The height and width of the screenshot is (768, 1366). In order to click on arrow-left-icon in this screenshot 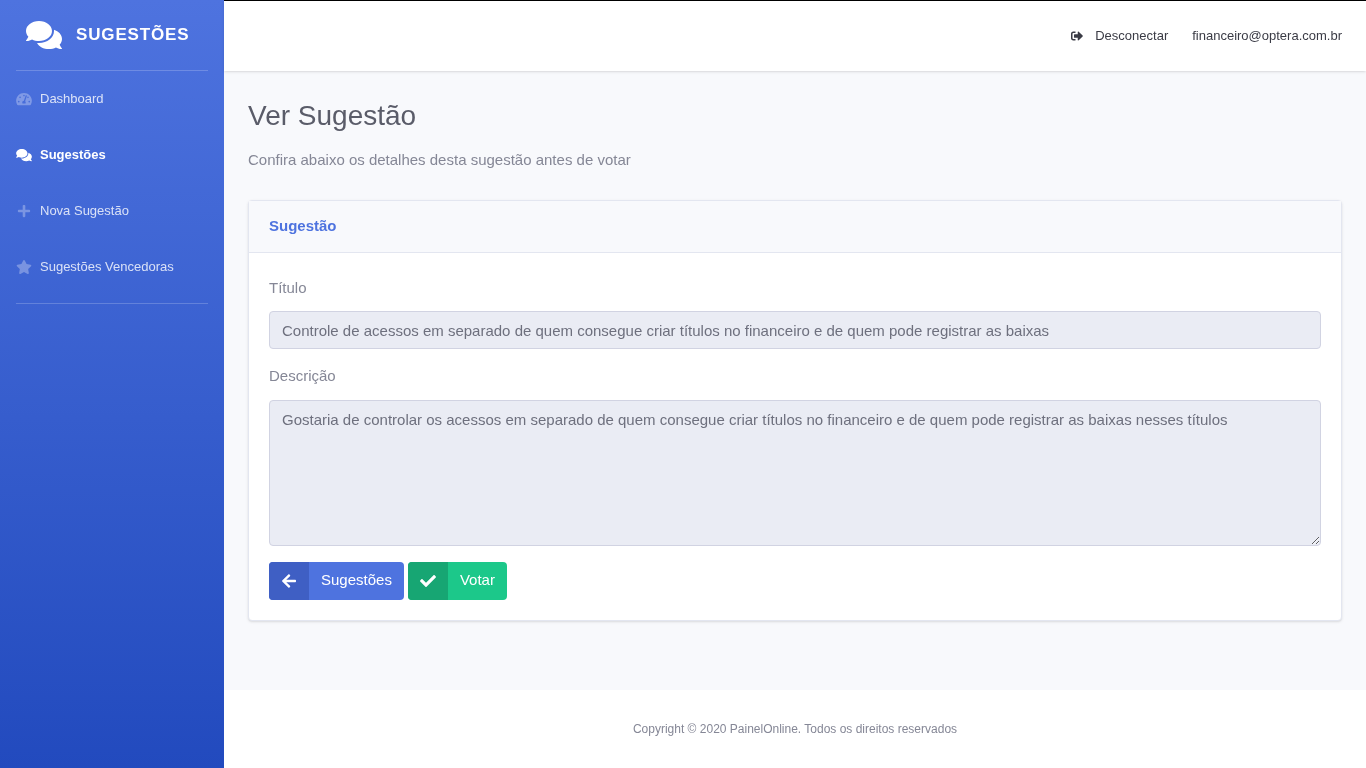, I will do `click(289, 580)`.